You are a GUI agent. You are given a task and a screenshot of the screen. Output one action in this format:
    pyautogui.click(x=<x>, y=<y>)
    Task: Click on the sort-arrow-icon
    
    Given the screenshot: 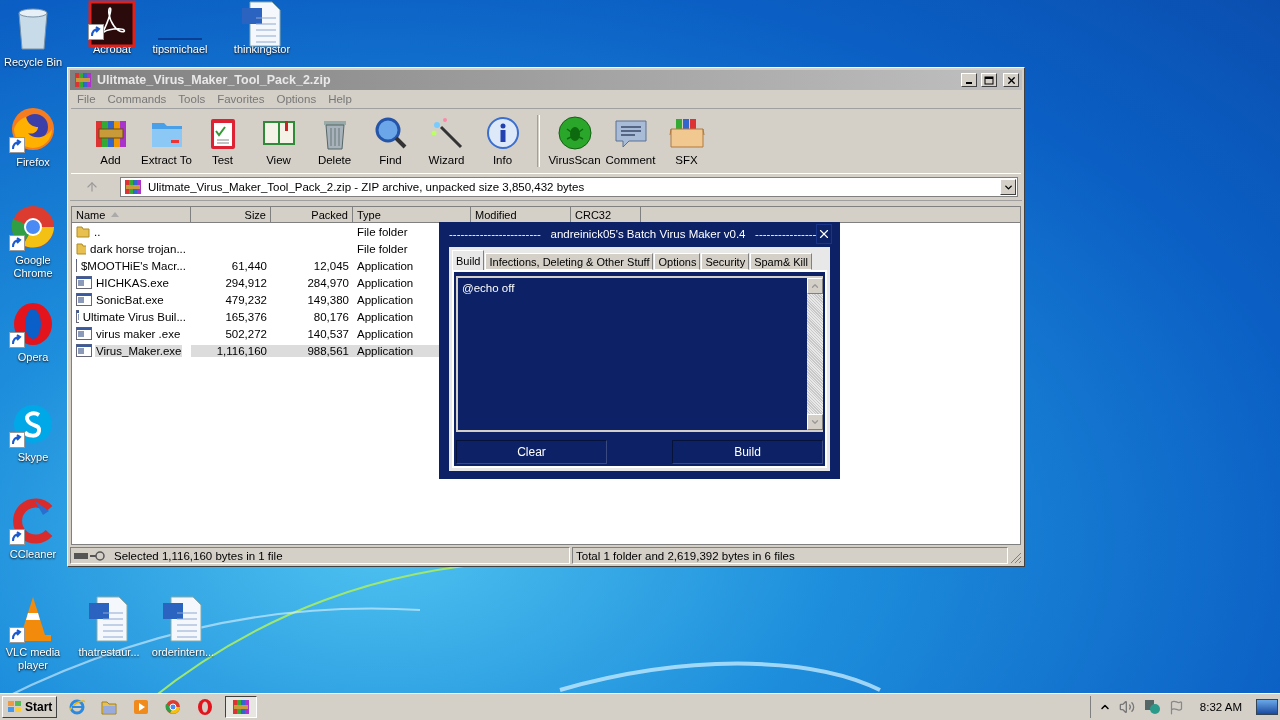 What is the action you would take?
    pyautogui.click(x=115, y=214)
    